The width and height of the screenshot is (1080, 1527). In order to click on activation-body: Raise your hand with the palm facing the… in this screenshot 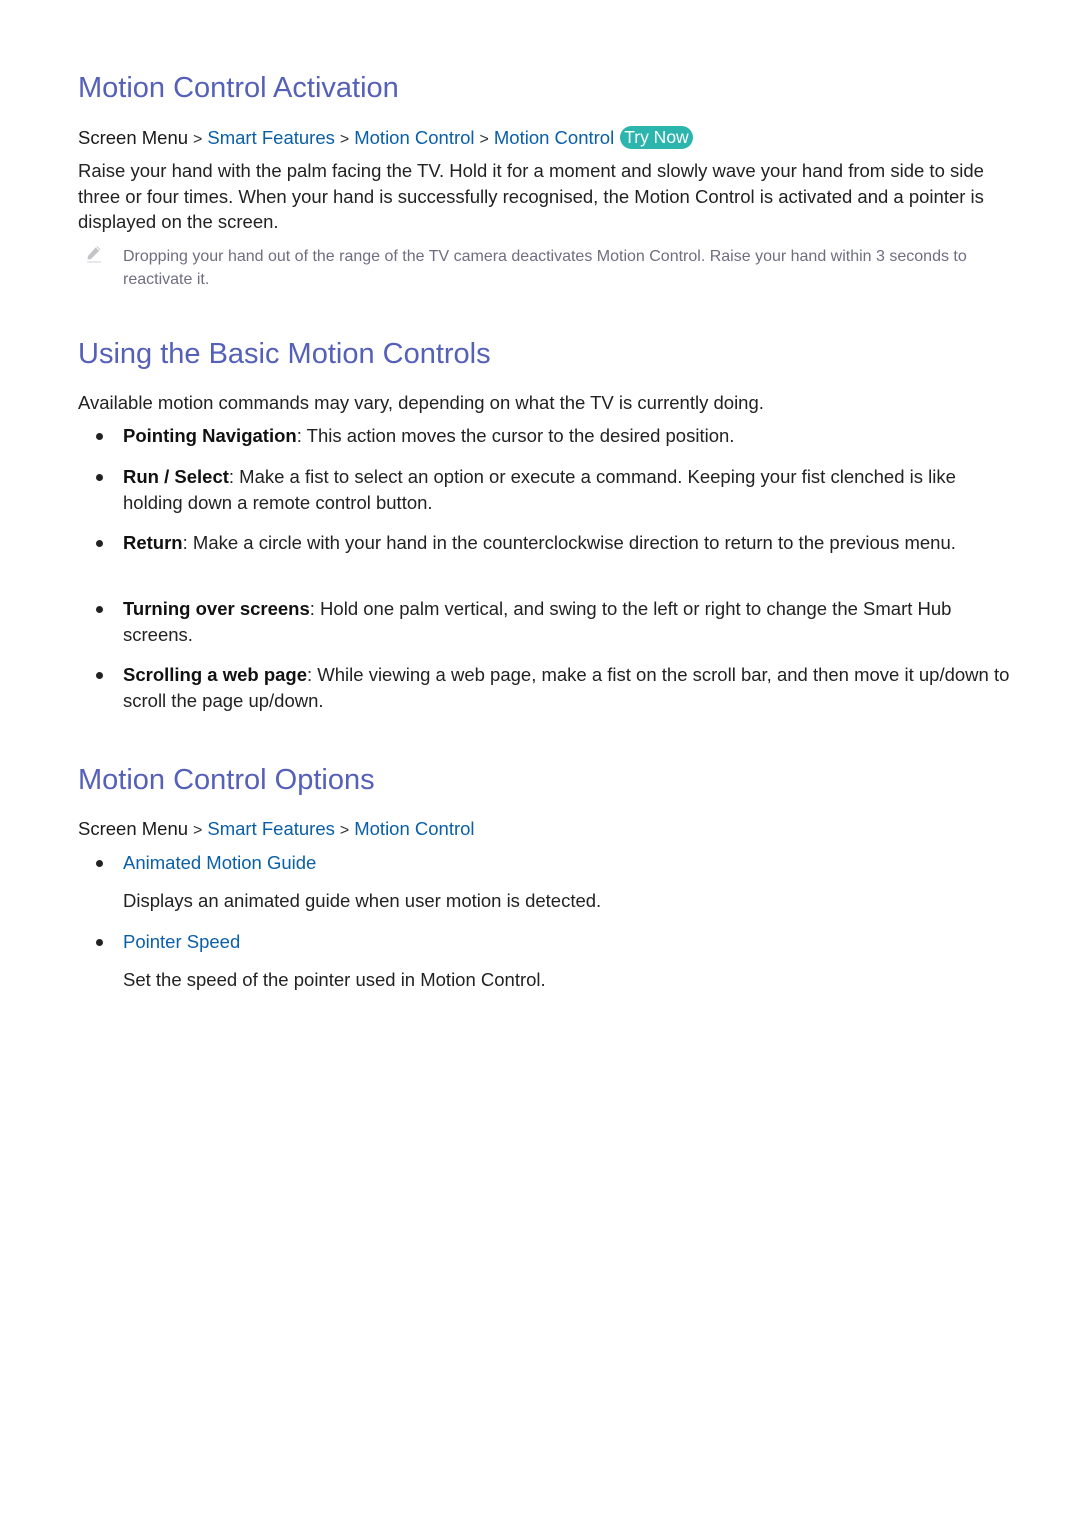, I will do `click(531, 196)`.